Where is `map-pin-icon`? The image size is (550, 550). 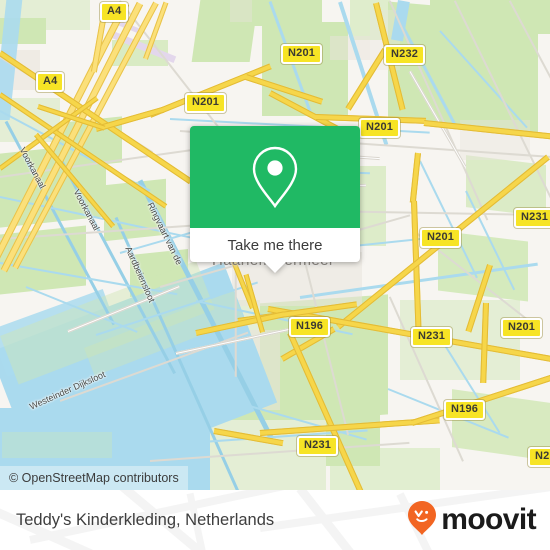 map-pin-icon is located at coordinates (275, 177).